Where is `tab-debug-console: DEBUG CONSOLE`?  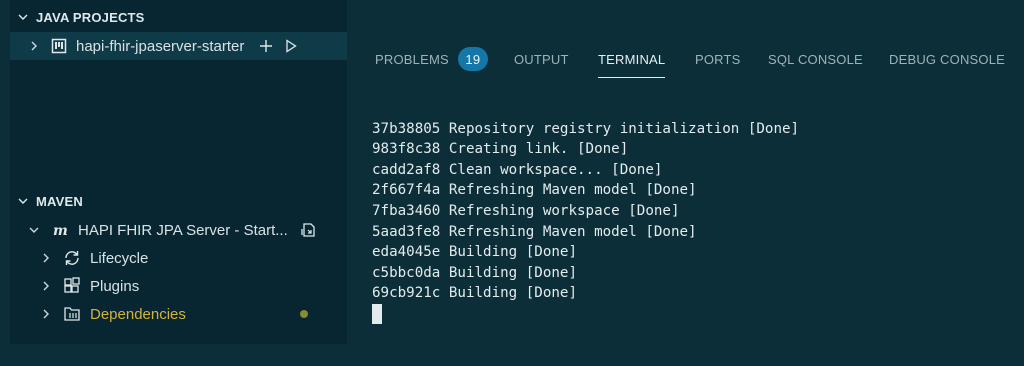 tab-debug-console: DEBUG CONSOLE is located at coordinates (947, 59).